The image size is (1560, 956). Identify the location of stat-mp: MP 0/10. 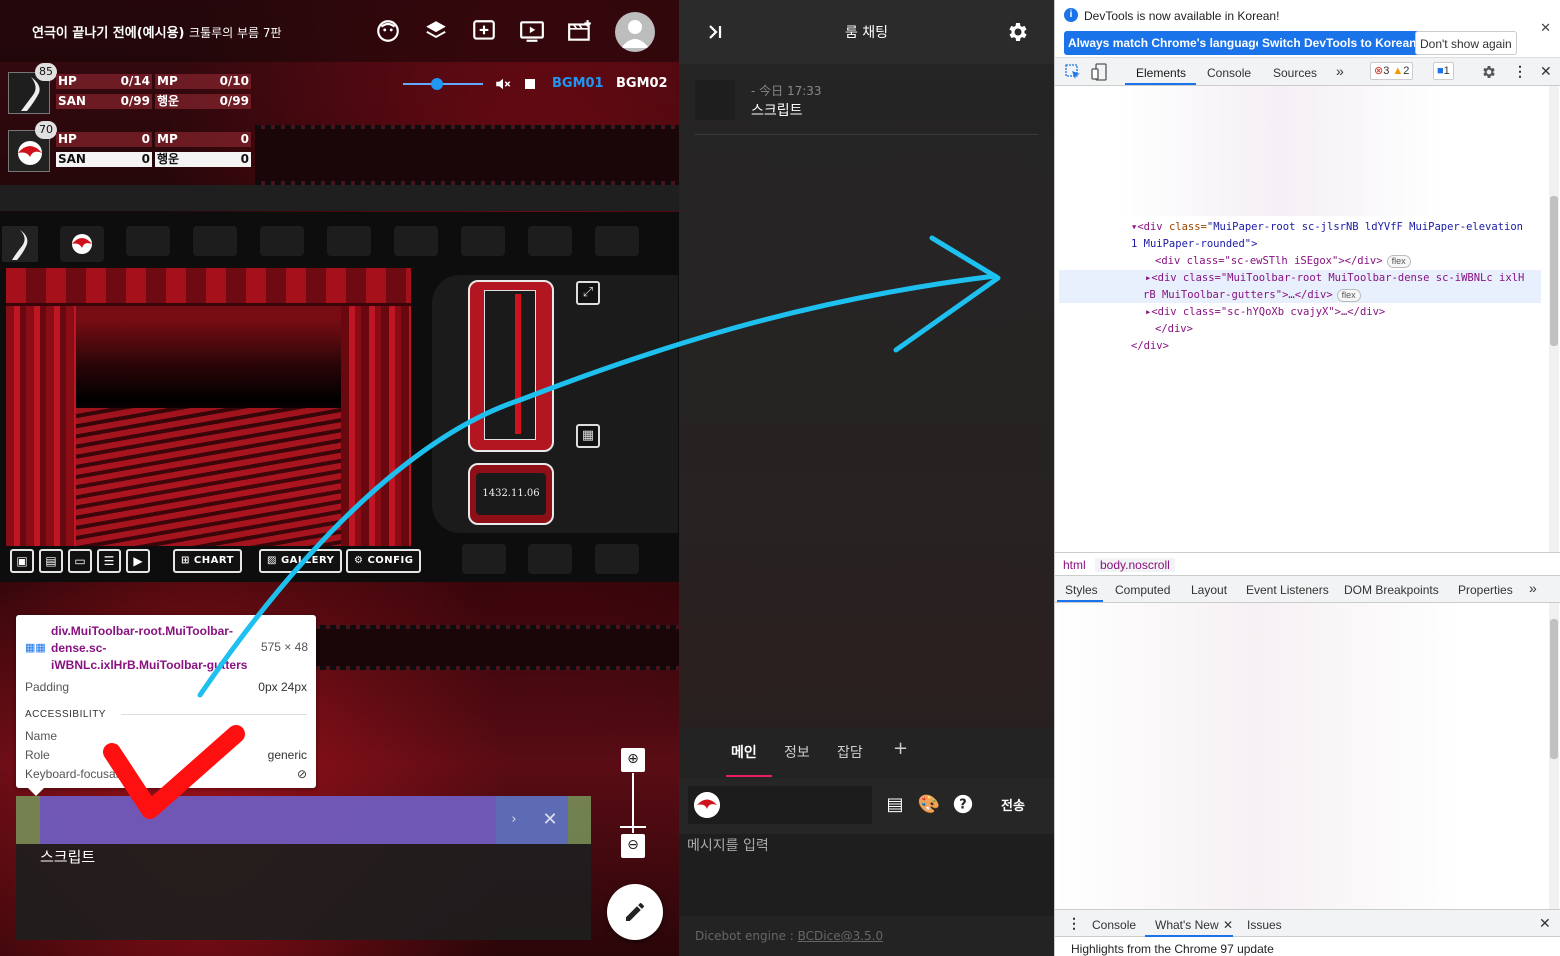
(203, 81).